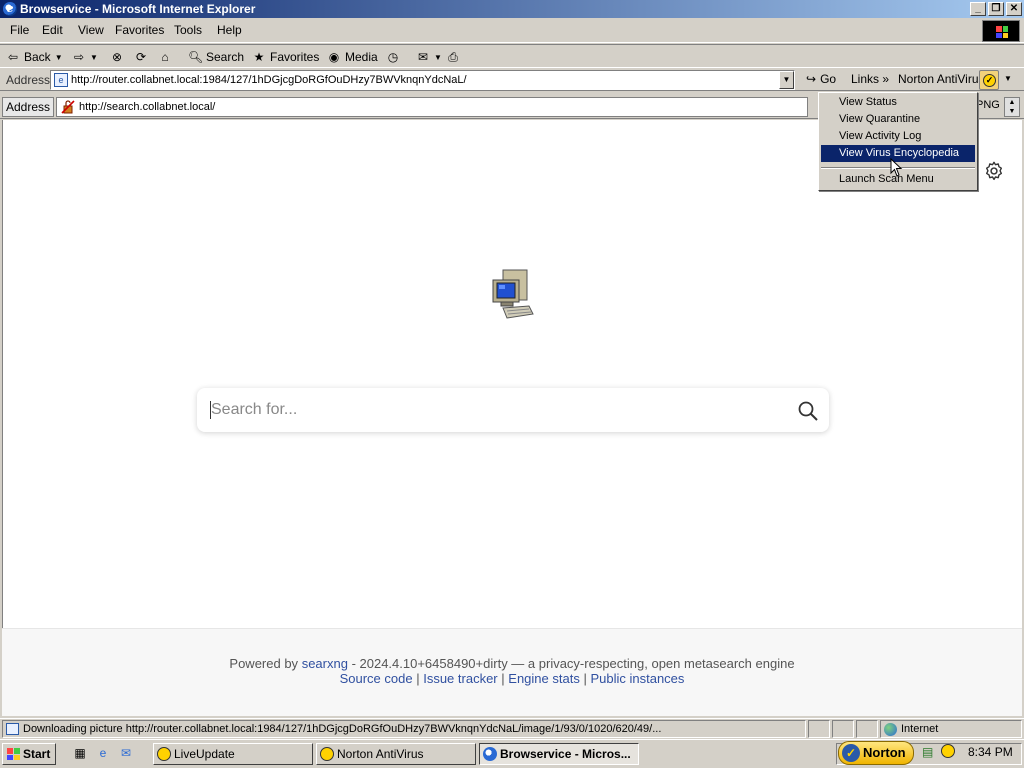  What do you see at coordinates (327, 754) in the screenshot?
I see `norton-antivirus-icon` at bounding box center [327, 754].